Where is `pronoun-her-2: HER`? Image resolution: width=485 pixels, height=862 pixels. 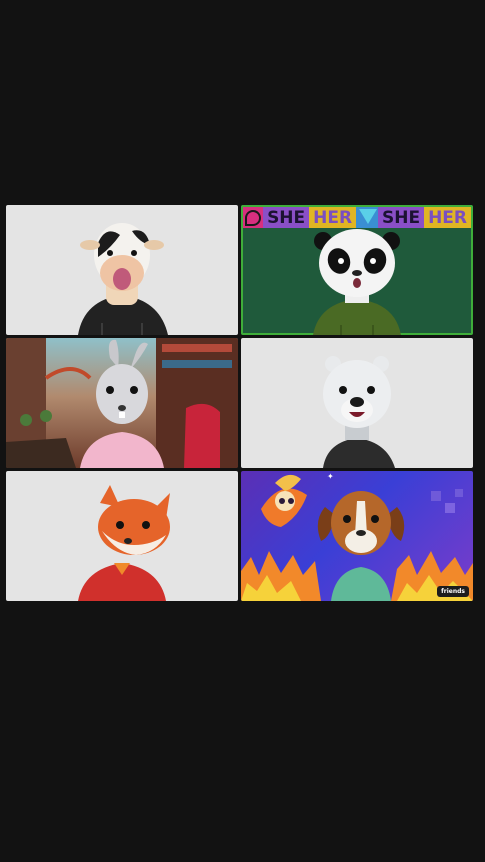 pronoun-her-2: HER is located at coordinates (447, 217).